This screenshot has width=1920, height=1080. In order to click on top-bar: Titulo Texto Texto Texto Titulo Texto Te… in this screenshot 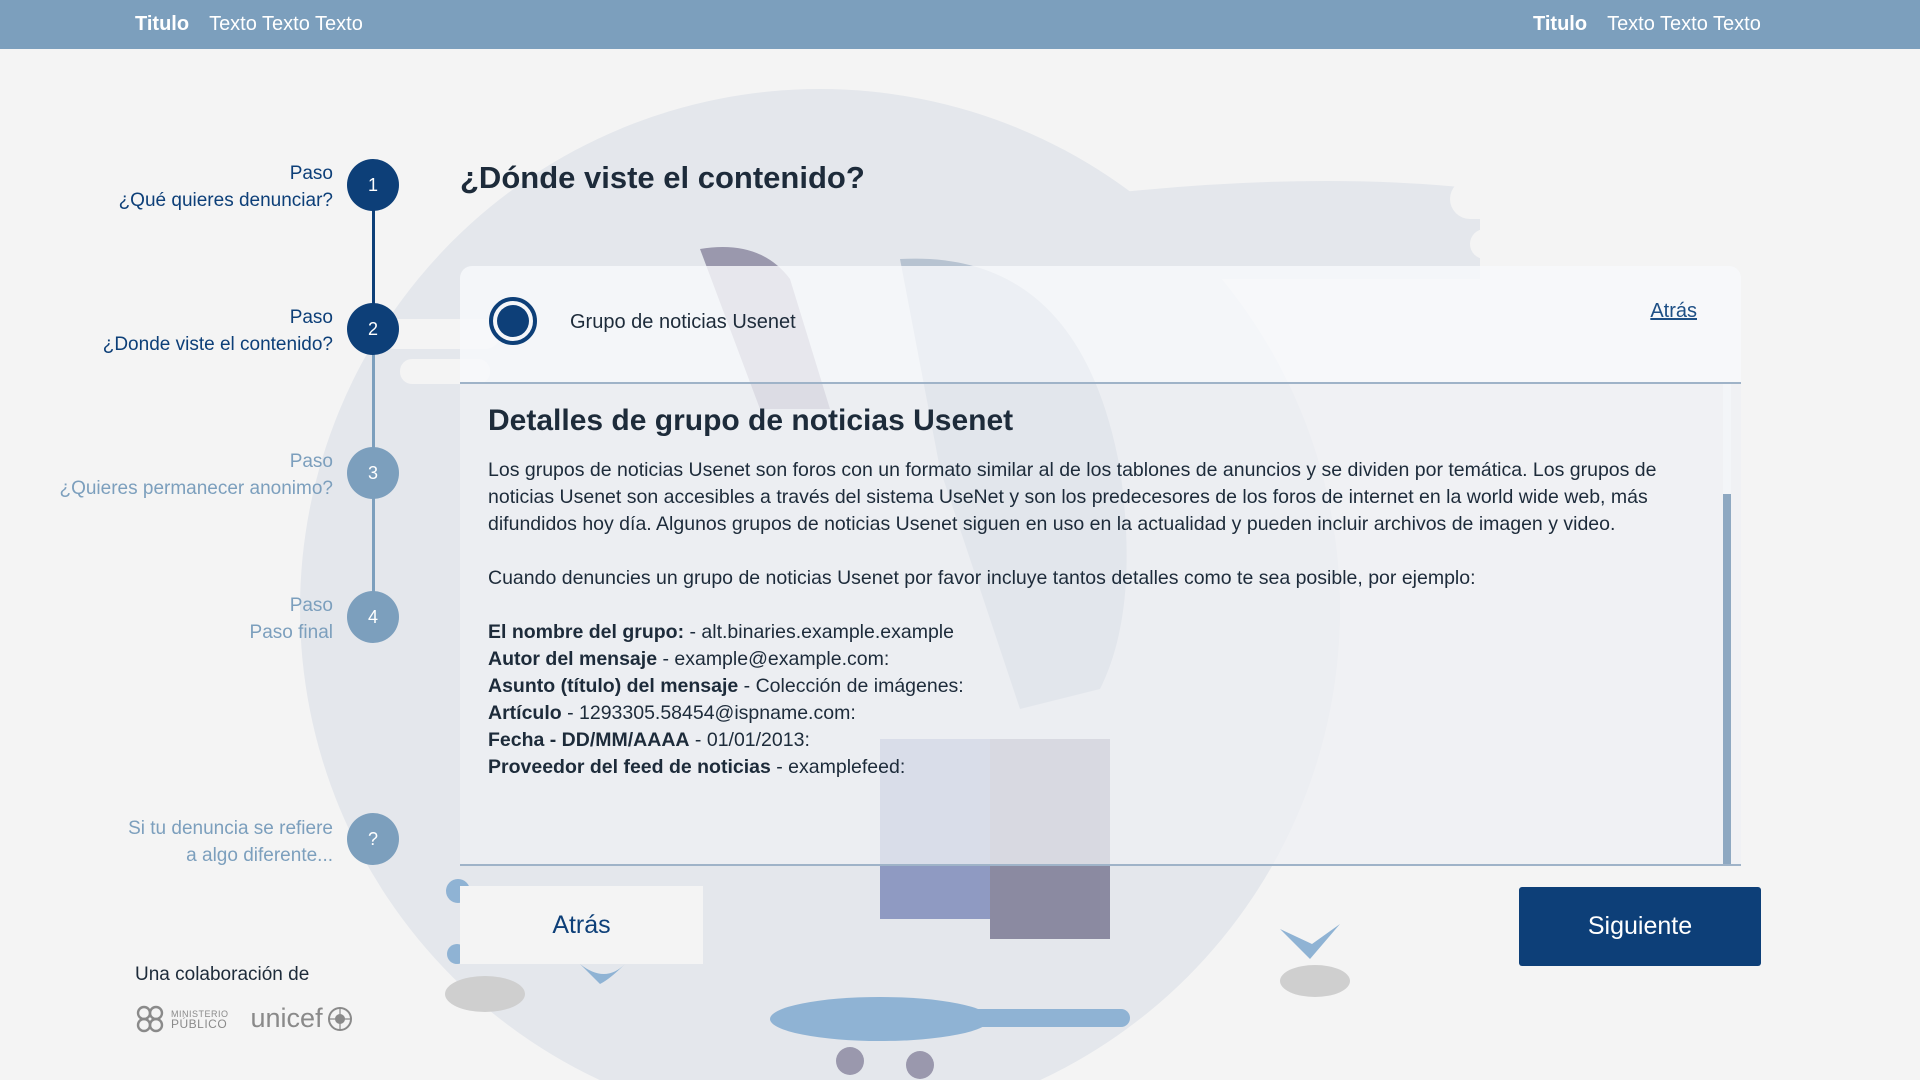, I will do `click(960, 24)`.